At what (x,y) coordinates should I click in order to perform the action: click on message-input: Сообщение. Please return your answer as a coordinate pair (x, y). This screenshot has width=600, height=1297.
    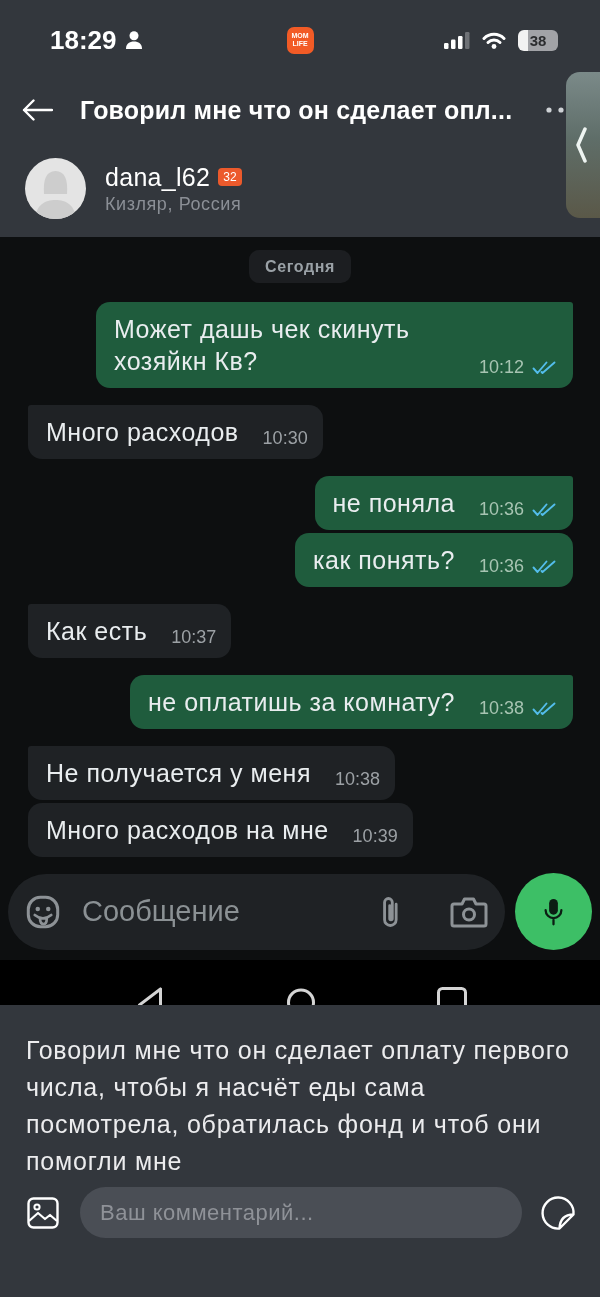
    Looking at the image, I should click on (226, 911).